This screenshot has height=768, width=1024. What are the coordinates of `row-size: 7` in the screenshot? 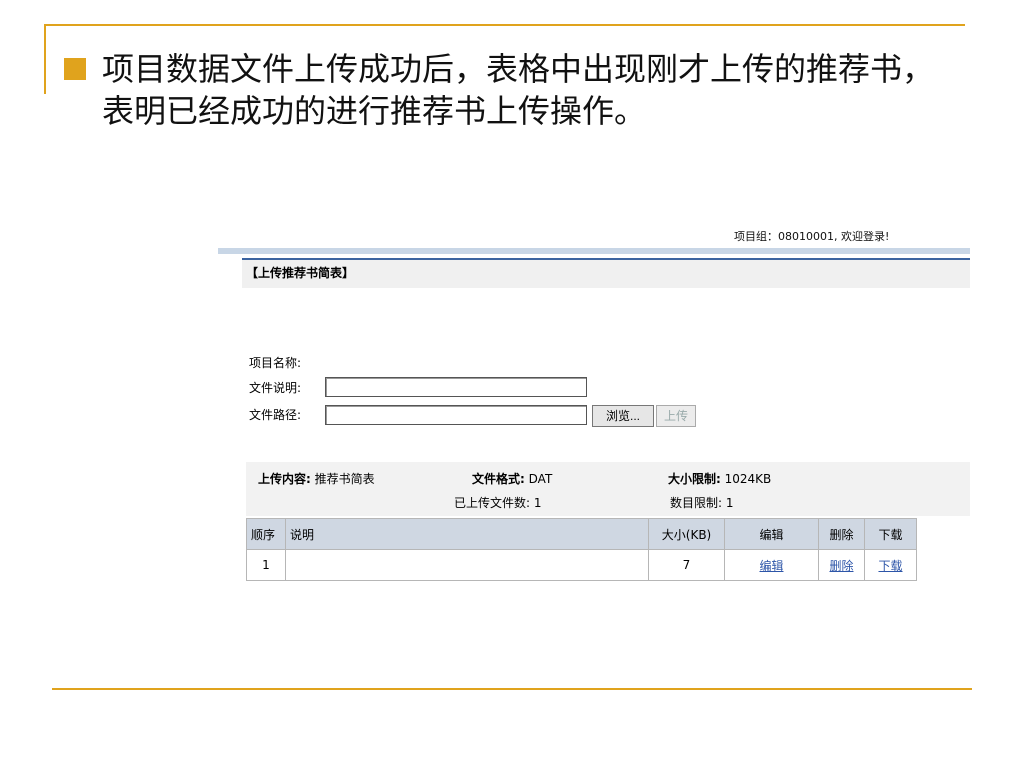 It's located at (686, 565).